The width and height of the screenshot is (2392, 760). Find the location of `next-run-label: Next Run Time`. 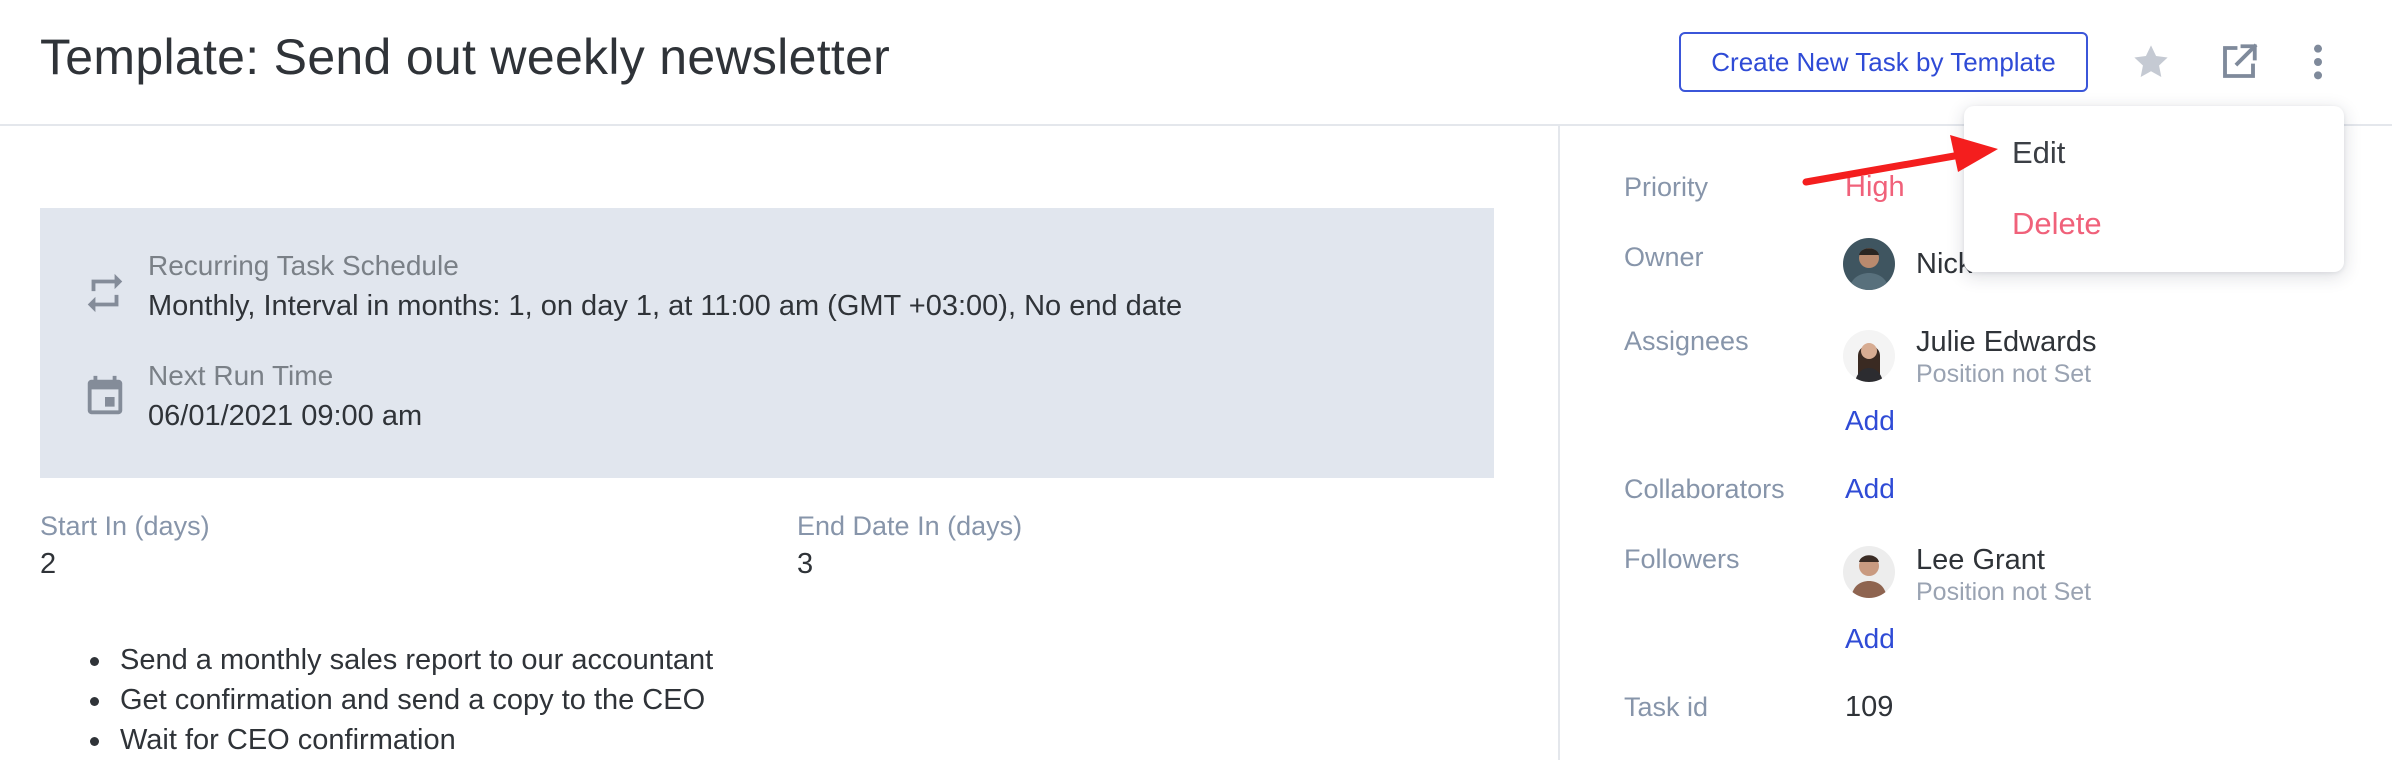

next-run-label: Next Run Time is located at coordinates (241, 375).